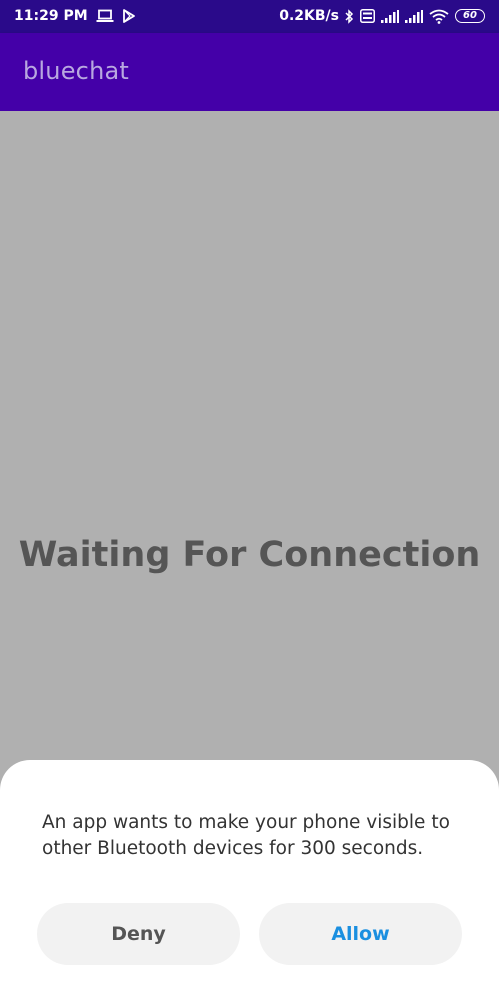 This screenshot has width=499, height=999. Describe the element at coordinates (309, 16) in the screenshot. I see `net-speed: 0.2KB/s` at that location.